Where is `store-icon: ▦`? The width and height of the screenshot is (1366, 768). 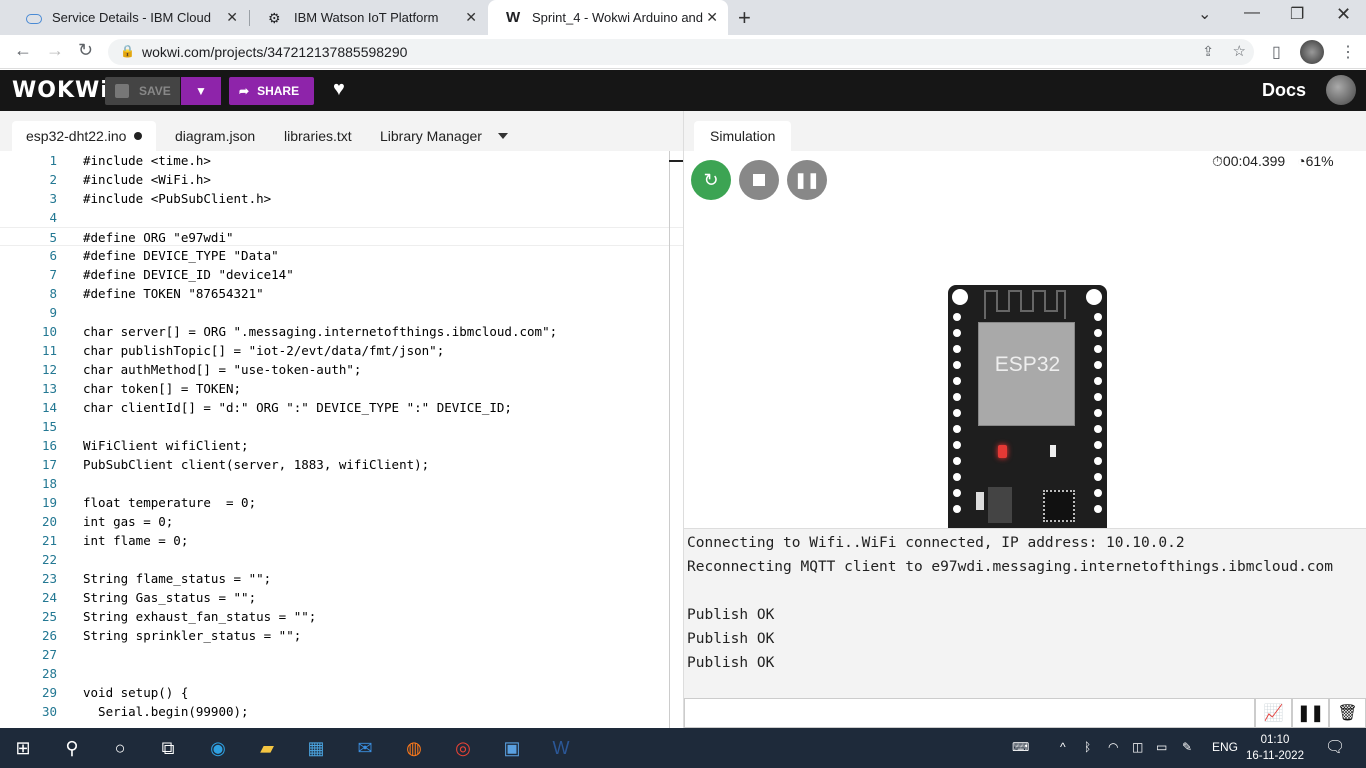 store-icon: ▦ is located at coordinates (316, 748).